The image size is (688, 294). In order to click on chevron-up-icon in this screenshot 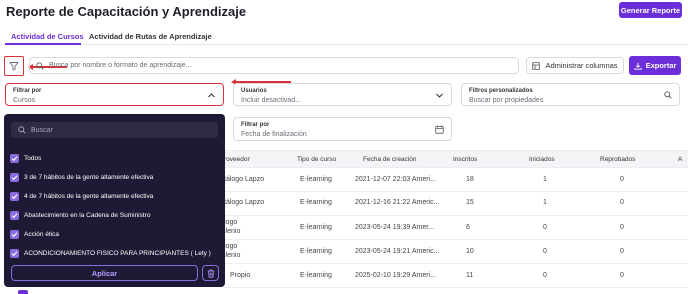, I will do `click(211, 95)`.